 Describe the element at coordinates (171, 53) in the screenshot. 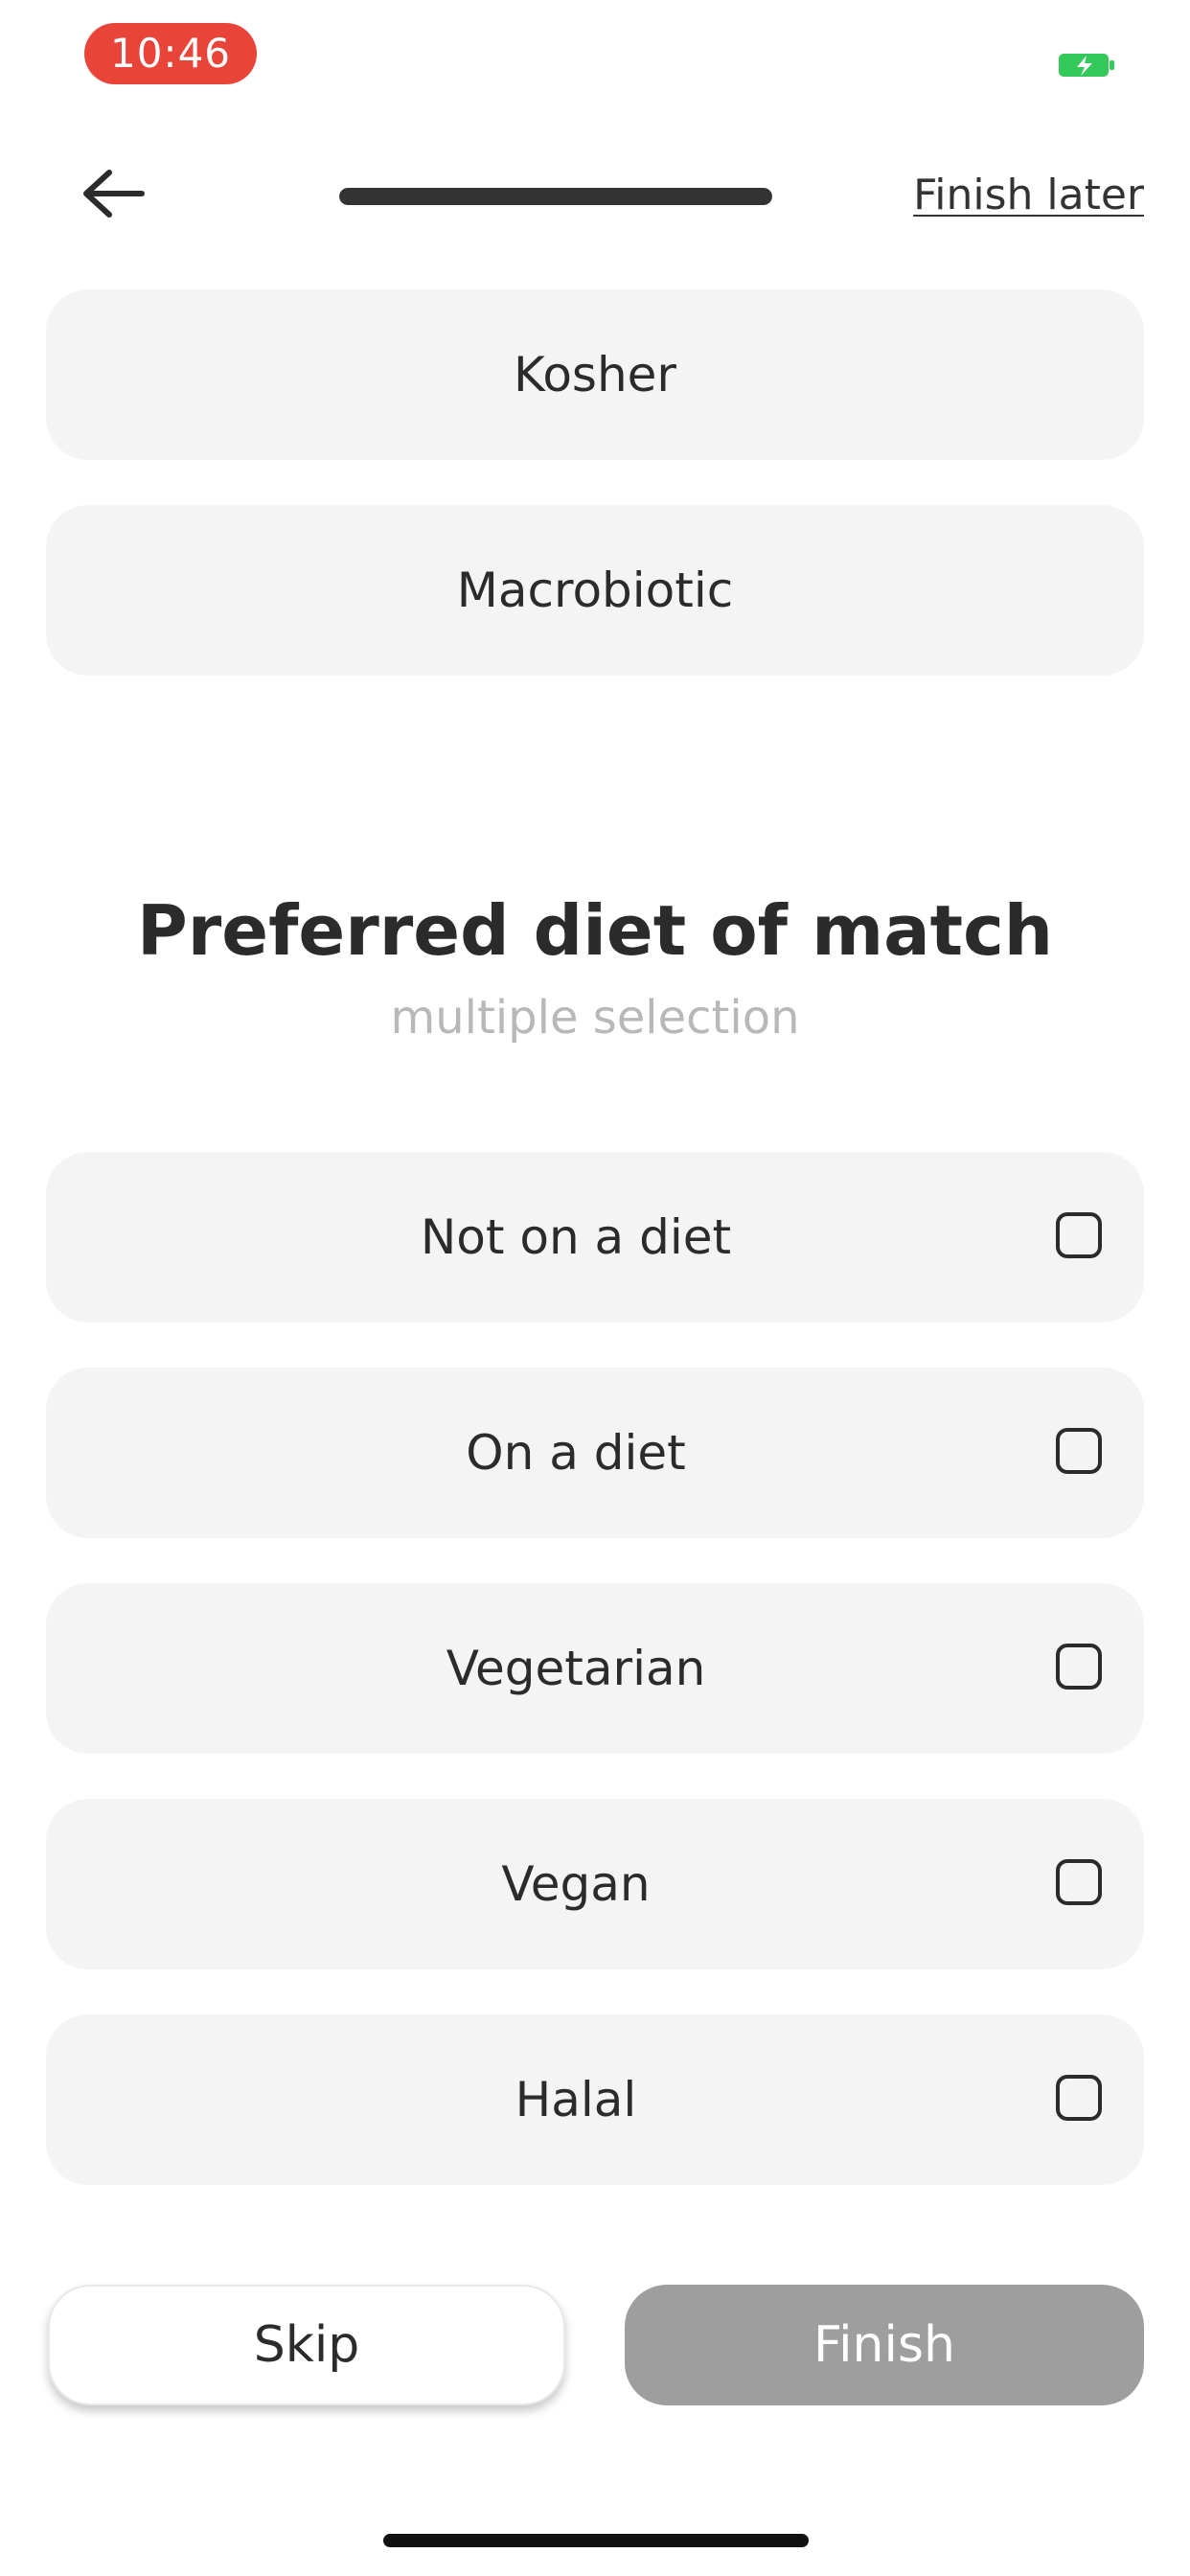

I see `status-time: 10:46` at that location.